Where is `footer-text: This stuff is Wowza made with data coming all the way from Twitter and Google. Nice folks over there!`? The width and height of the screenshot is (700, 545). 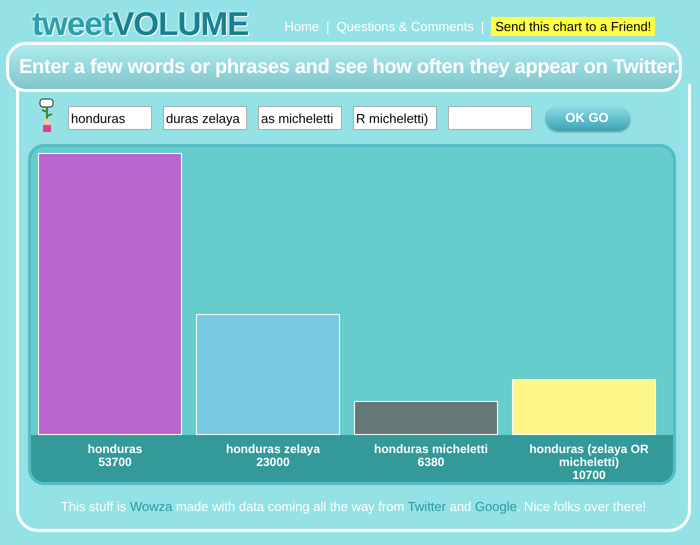 footer-text: This stuff is Wowza made with data coming all the way from Twitter and Google. Nice folks over there! is located at coordinates (354, 507).